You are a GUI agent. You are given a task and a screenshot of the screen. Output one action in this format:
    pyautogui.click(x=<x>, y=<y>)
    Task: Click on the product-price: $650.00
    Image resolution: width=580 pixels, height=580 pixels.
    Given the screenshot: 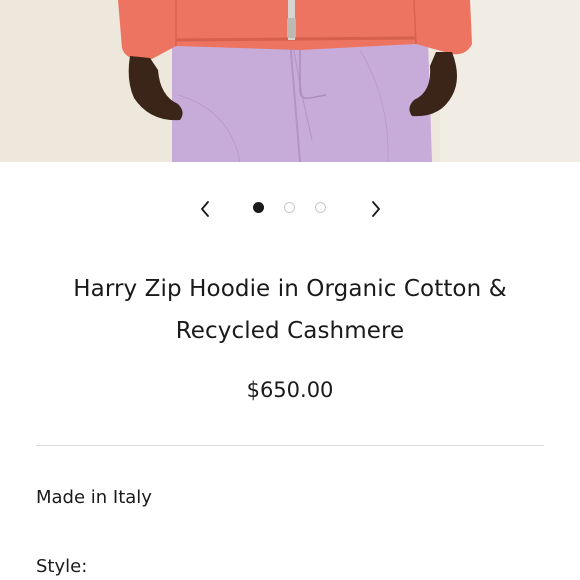 What is the action you would take?
    pyautogui.click(x=290, y=390)
    